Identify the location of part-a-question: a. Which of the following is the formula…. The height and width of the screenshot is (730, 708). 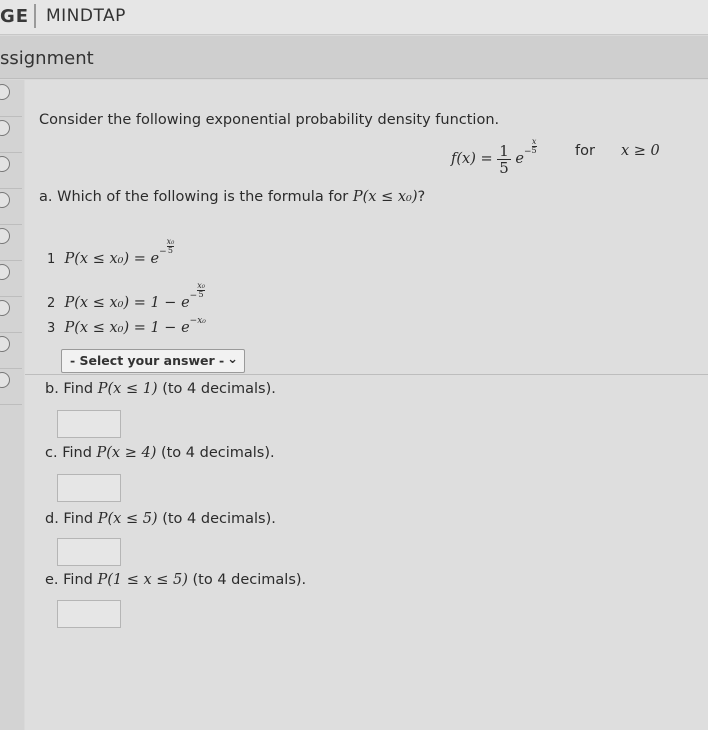
(232, 197).